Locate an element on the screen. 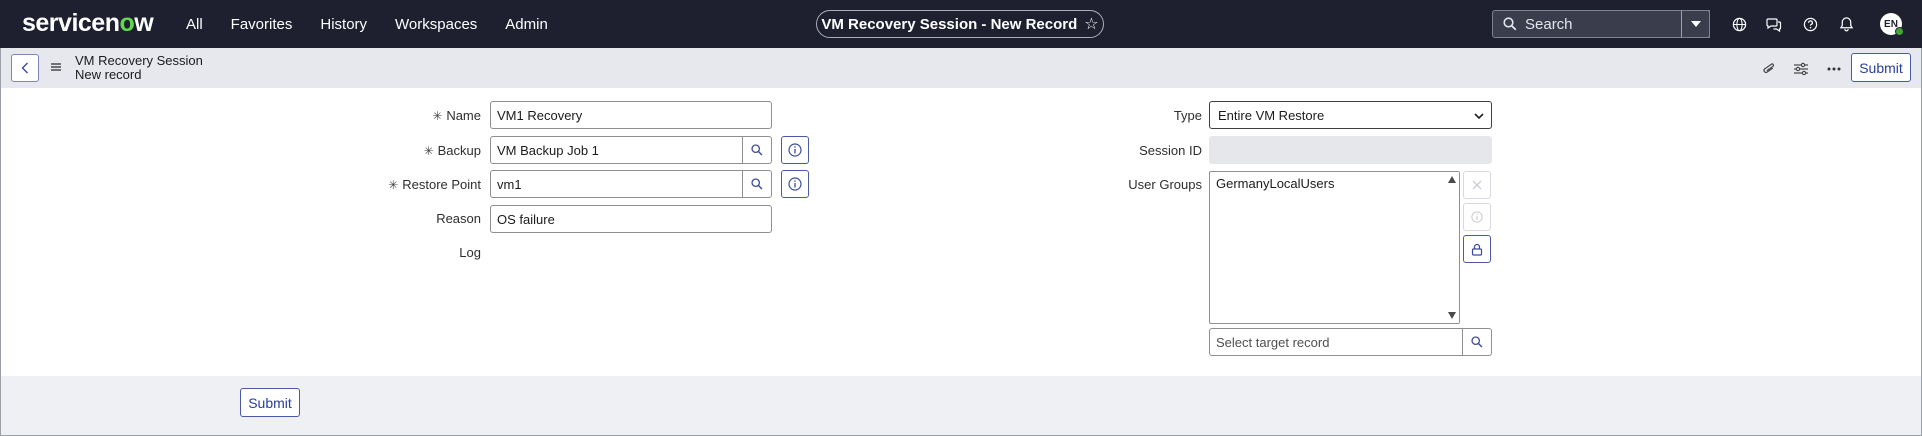 The image size is (1922, 436). backup-reference-field: VM Backup Job 1 is located at coordinates (631, 150).